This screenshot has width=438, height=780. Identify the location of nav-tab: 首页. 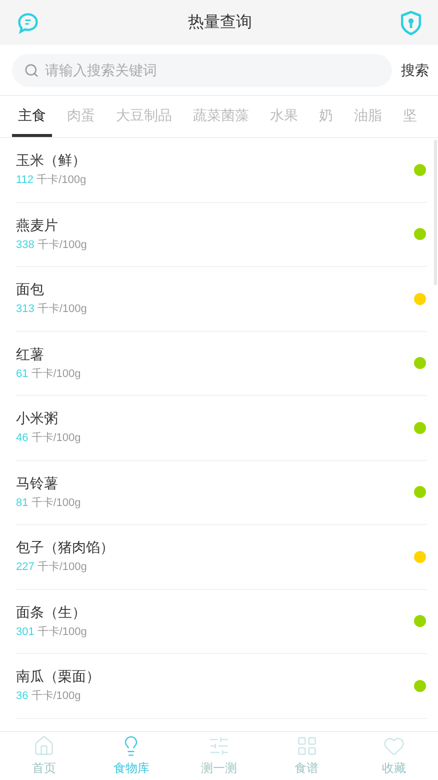
(44, 756).